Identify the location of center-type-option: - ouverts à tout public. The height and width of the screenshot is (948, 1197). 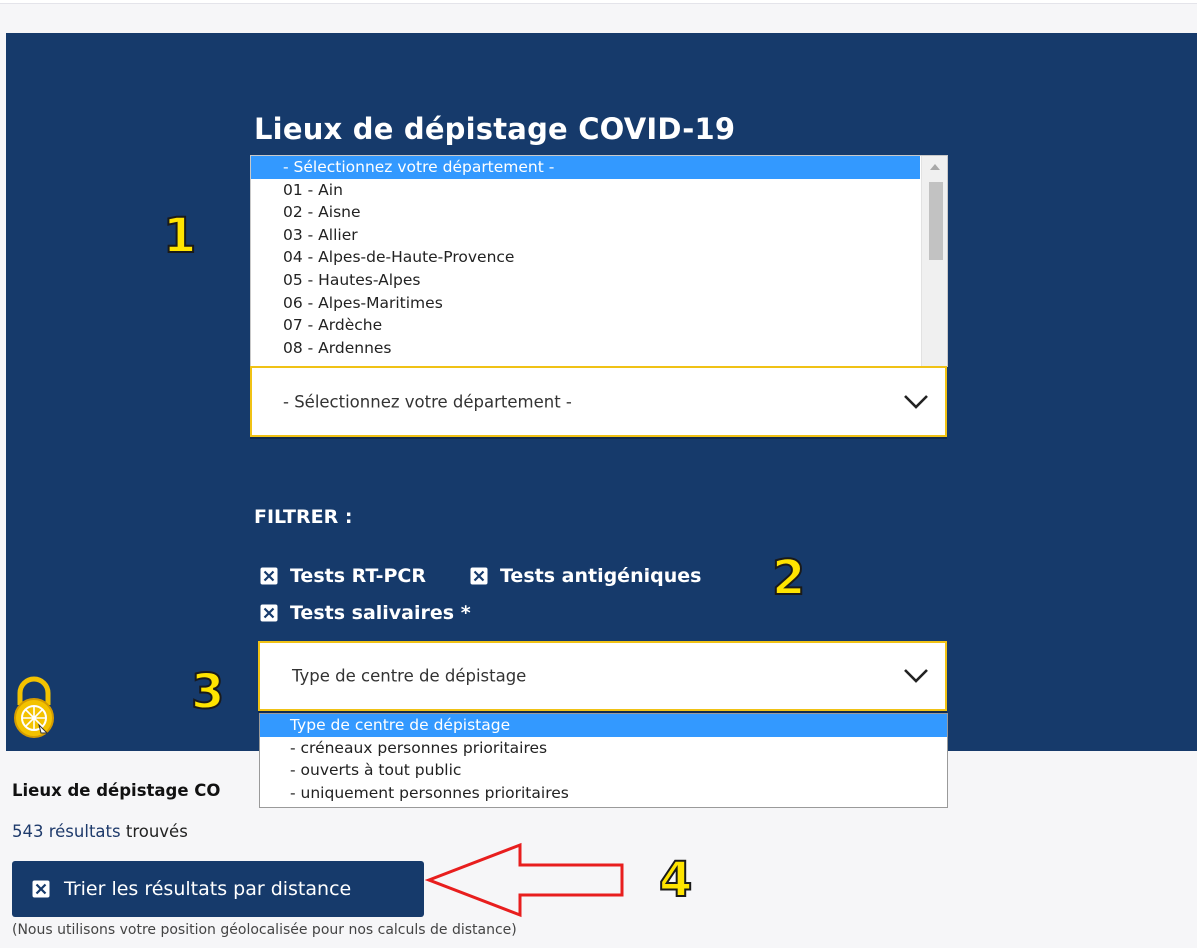
(603, 770).